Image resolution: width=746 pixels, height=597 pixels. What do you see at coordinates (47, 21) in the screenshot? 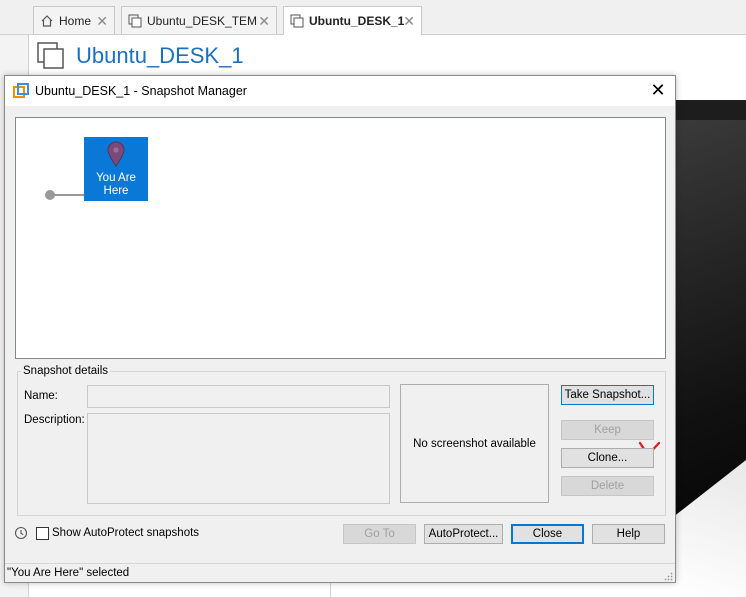
I see `home-icon` at bounding box center [47, 21].